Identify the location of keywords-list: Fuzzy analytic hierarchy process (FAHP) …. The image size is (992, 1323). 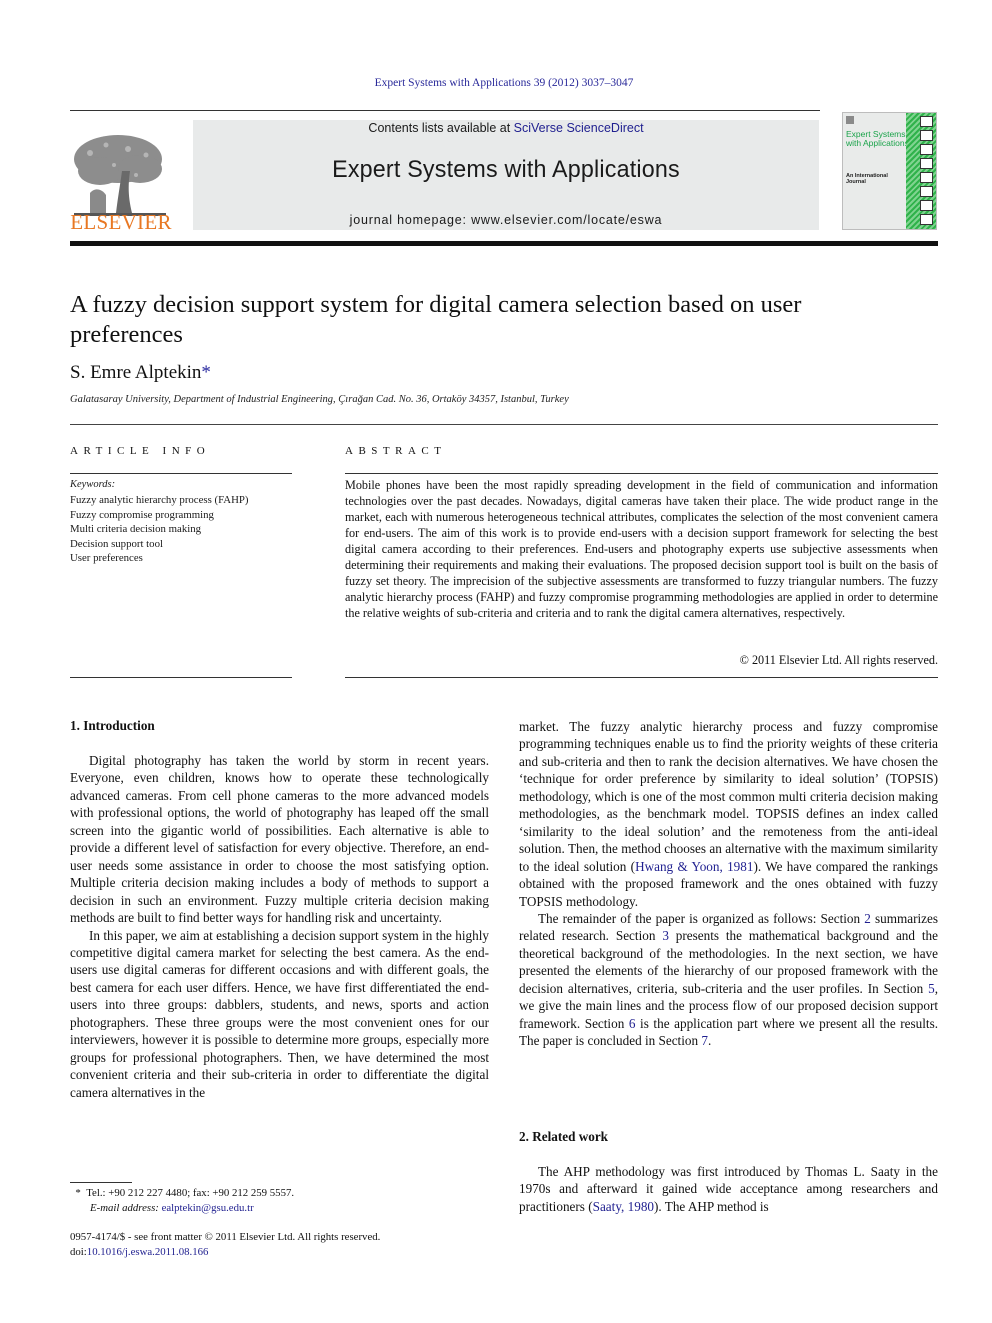
(159, 529).